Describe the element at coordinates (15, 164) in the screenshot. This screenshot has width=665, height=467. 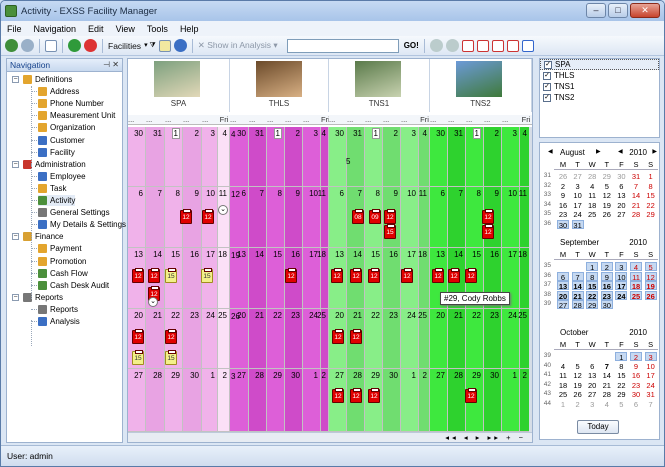
I see `tree-expander: −` at that location.